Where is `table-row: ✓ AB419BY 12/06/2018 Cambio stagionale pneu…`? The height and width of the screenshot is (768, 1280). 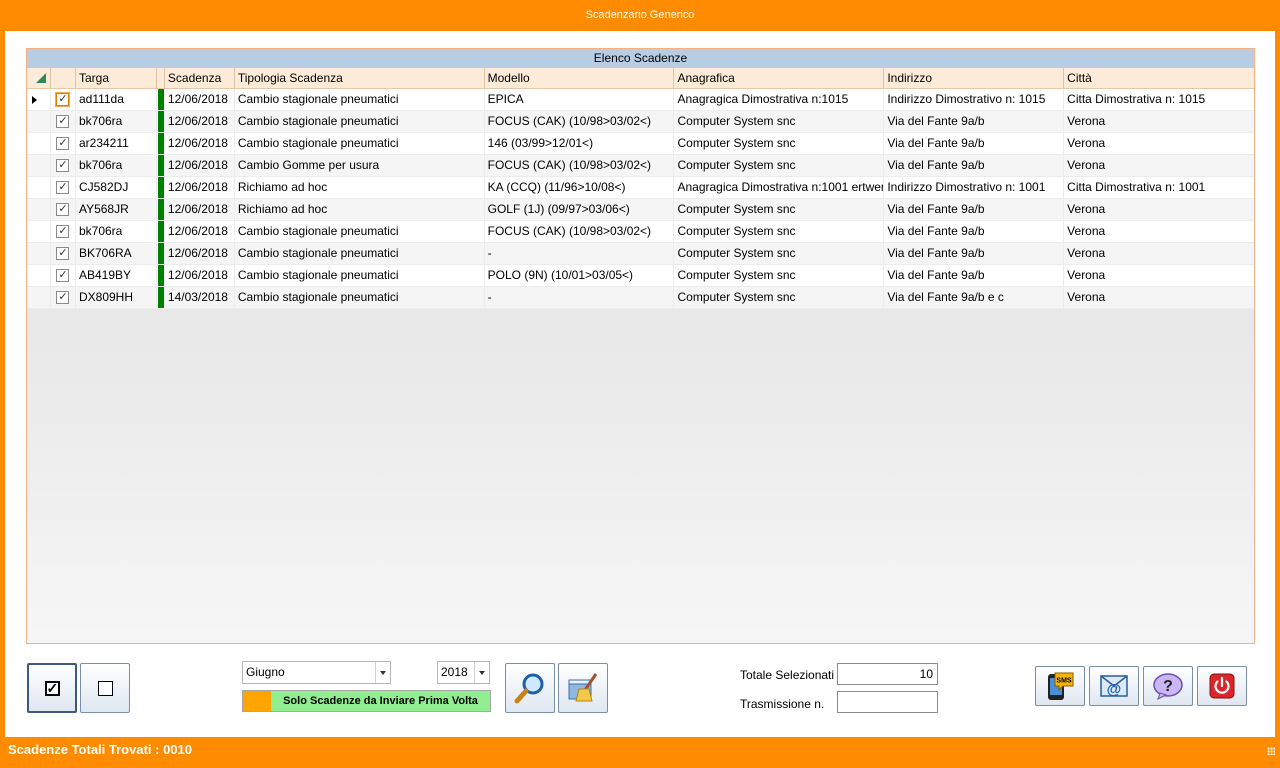
table-row: ✓ AB419BY 12/06/2018 Cambio stagionale pneu… is located at coordinates (640, 276).